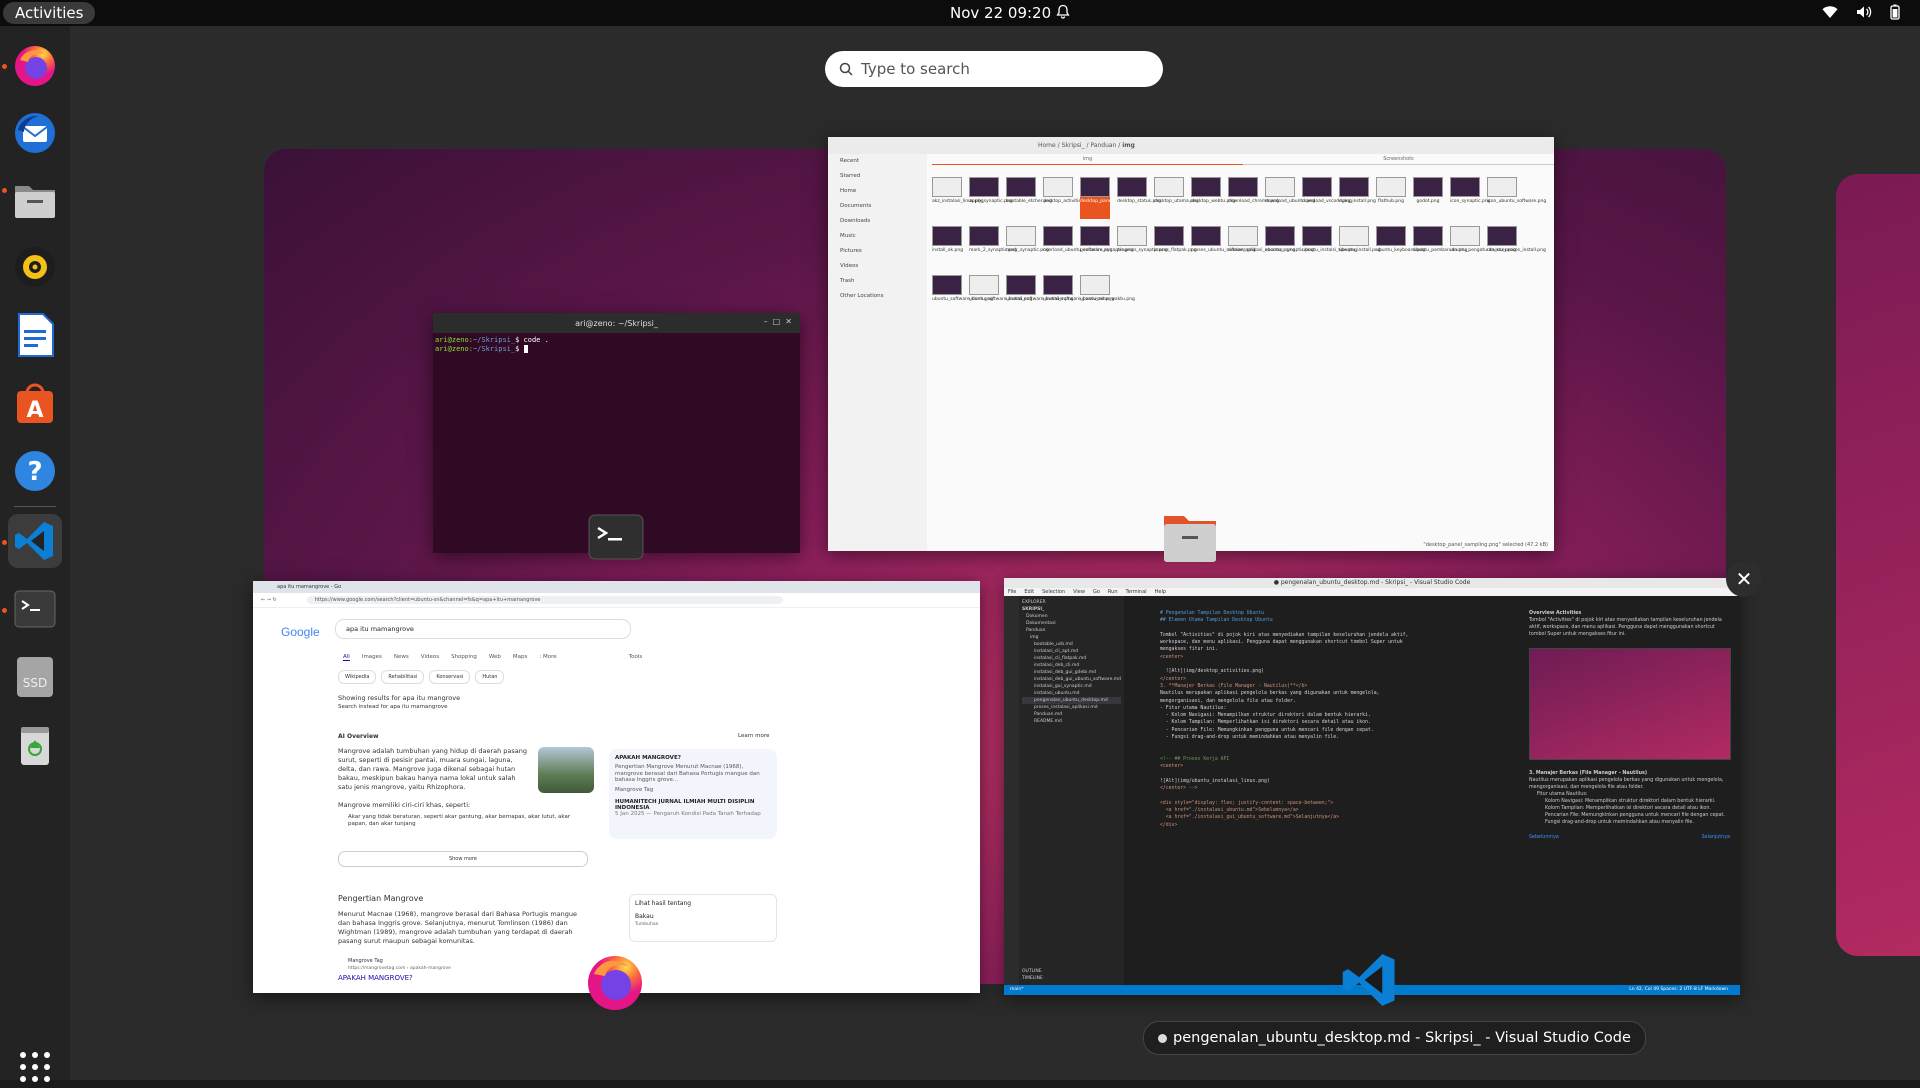 Image resolution: width=1920 pixels, height=1088 pixels. Describe the element at coordinates (1360, 247) in the screenshot. I see `file-item: ubuntu_install.png` at that location.